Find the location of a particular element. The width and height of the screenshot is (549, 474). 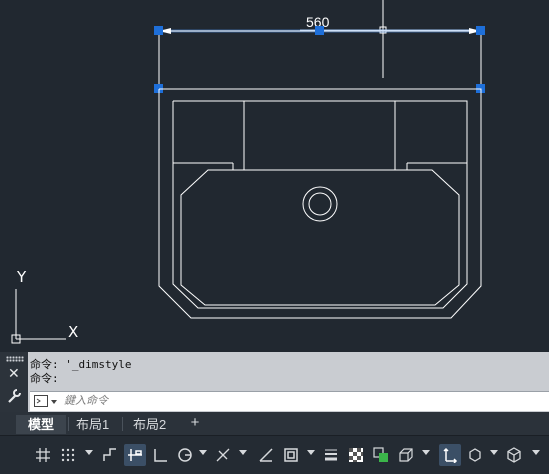

dynamic-input-icon is located at coordinates (135, 455).